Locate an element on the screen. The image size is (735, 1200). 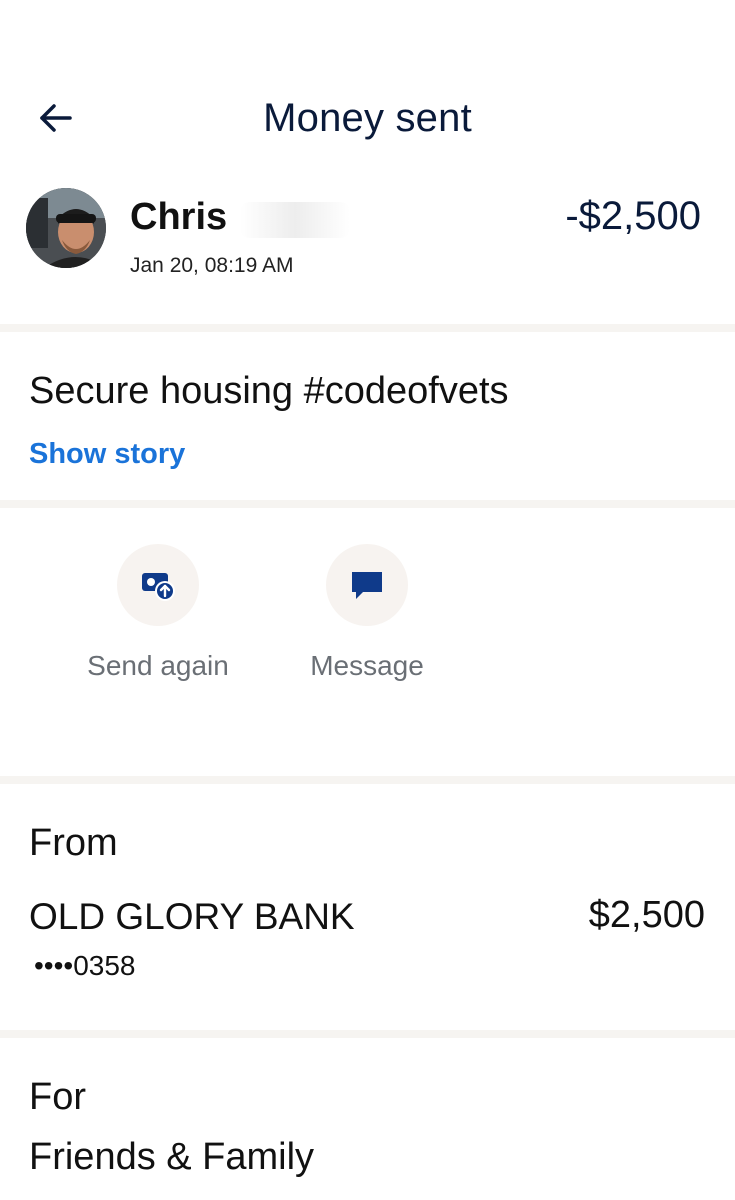
send-again-circle is located at coordinates (158, 585).